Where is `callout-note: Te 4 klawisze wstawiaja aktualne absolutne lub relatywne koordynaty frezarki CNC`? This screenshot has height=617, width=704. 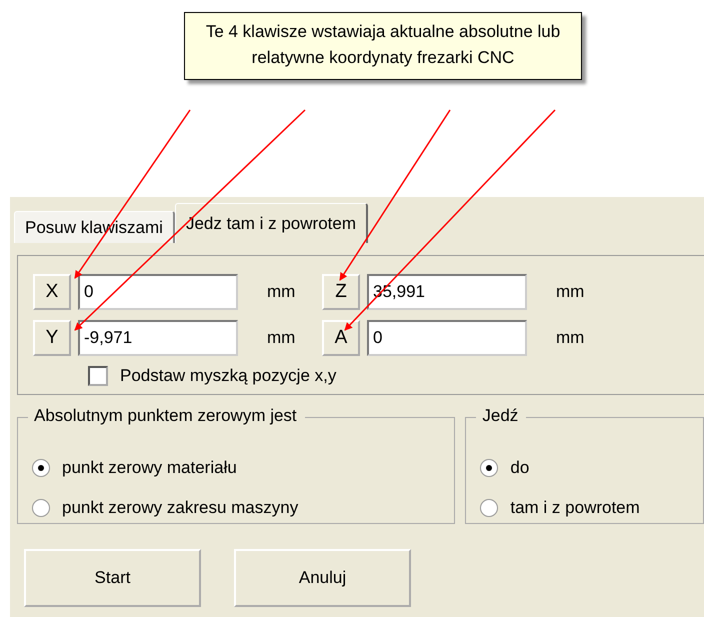
callout-note: Te 4 klawisze wstawiaja aktualne absolutne lub relatywne koordynaty frezarki CNC is located at coordinates (383, 46).